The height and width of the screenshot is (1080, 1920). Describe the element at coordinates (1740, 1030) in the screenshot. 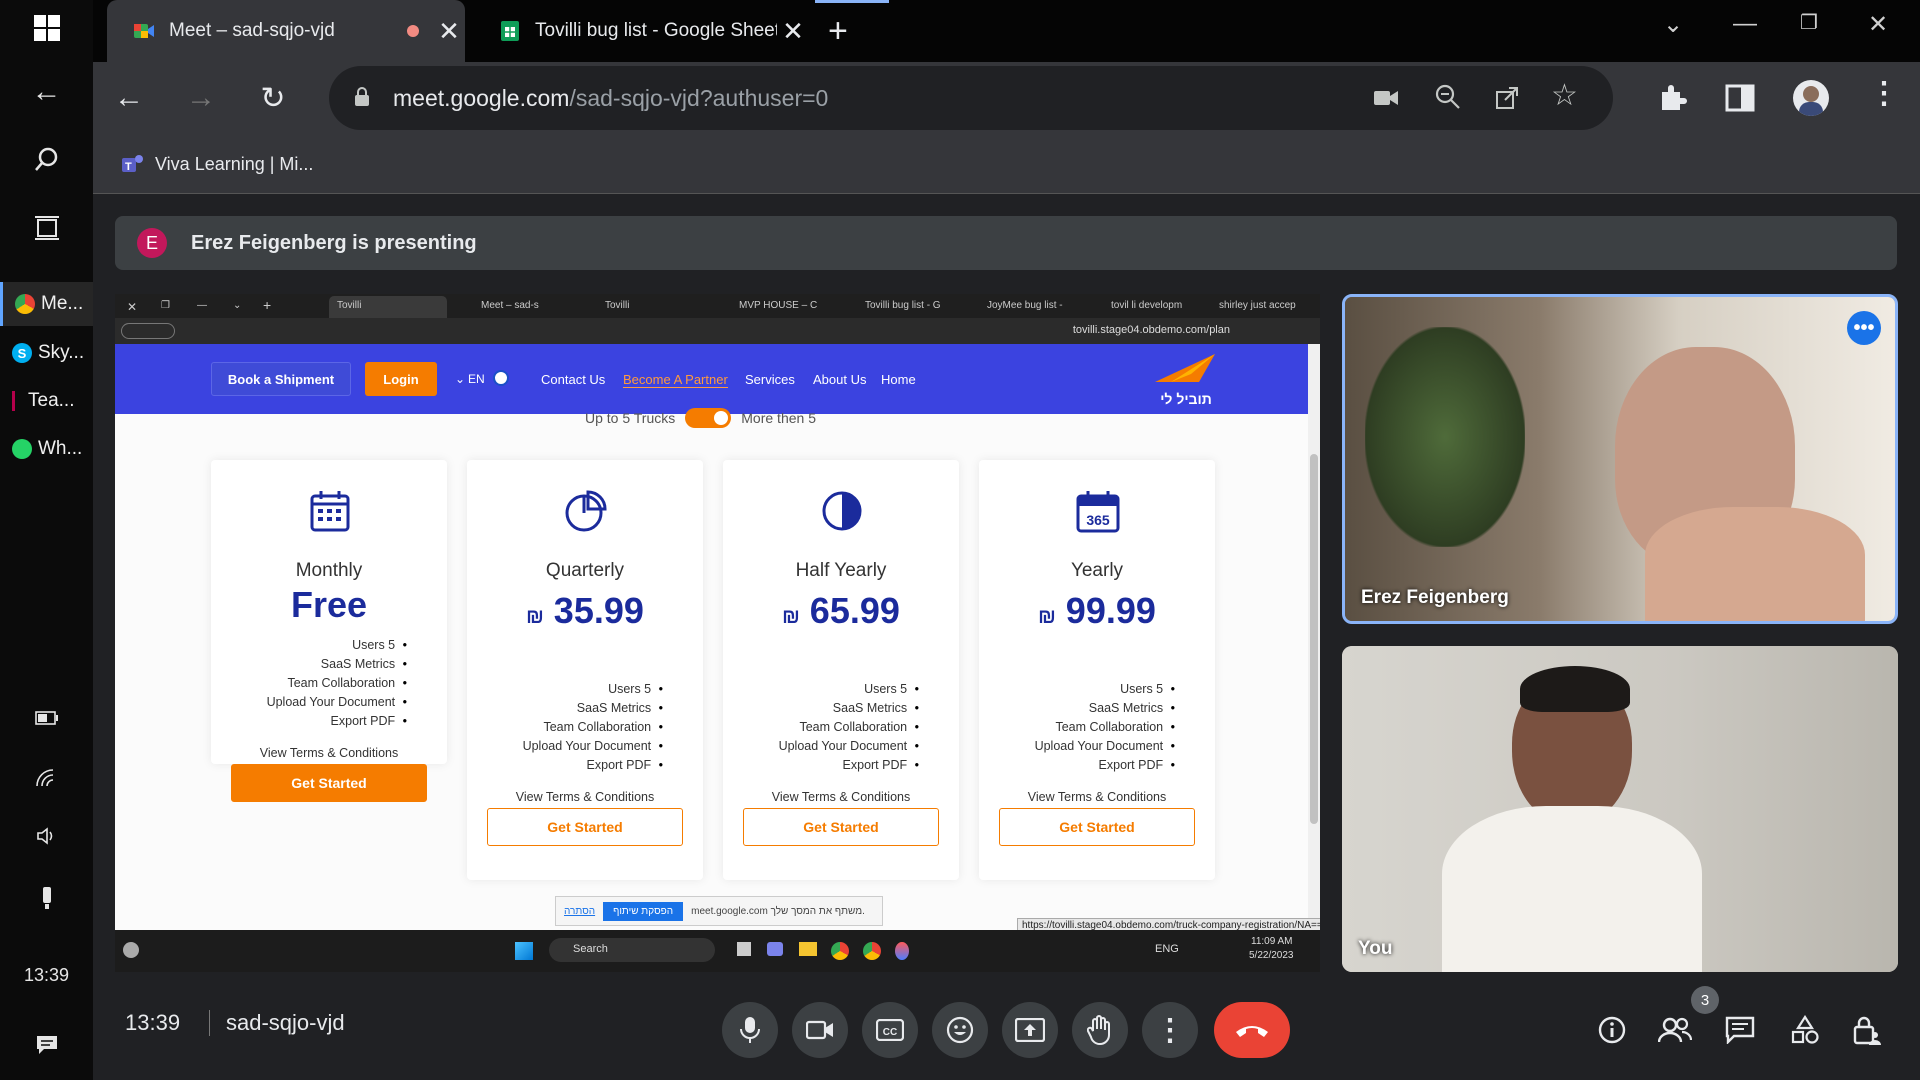

I see `chat-button` at that location.